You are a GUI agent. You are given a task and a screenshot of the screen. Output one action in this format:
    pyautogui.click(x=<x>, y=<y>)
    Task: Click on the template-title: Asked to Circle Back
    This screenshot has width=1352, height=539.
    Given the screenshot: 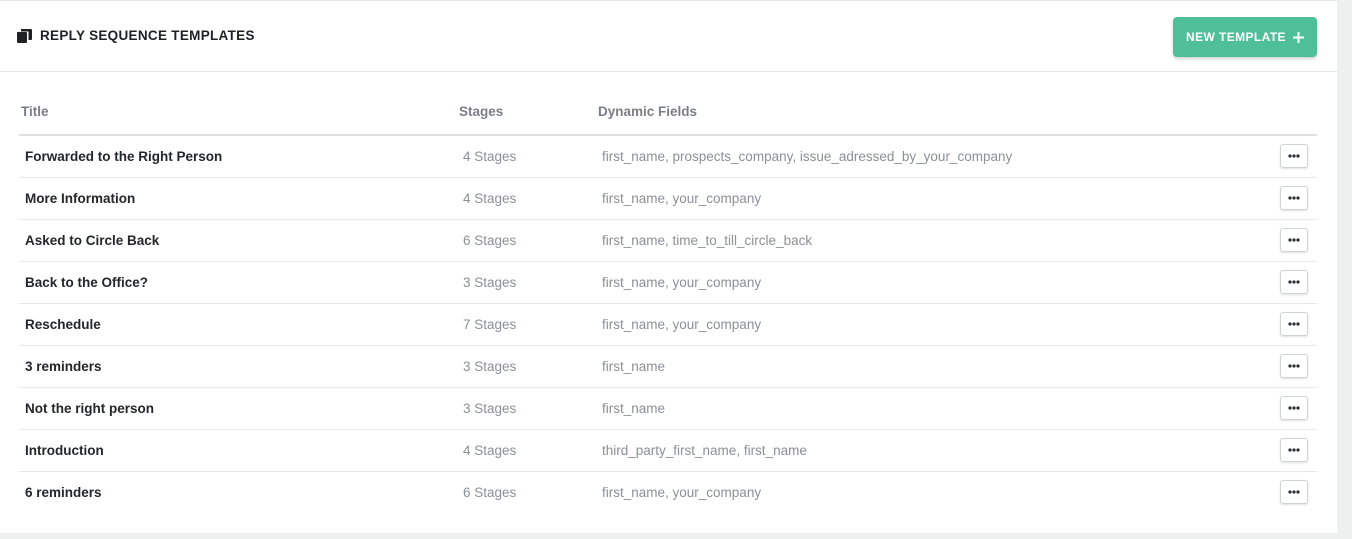 What is the action you would take?
    pyautogui.click(x=92, y=240)
    